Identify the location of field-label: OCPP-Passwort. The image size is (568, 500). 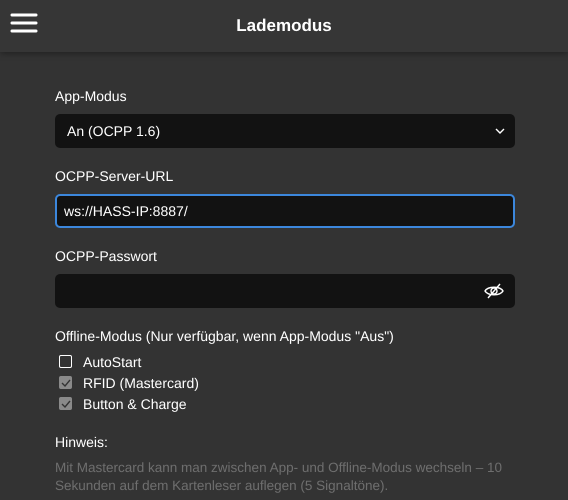
(106, 256).